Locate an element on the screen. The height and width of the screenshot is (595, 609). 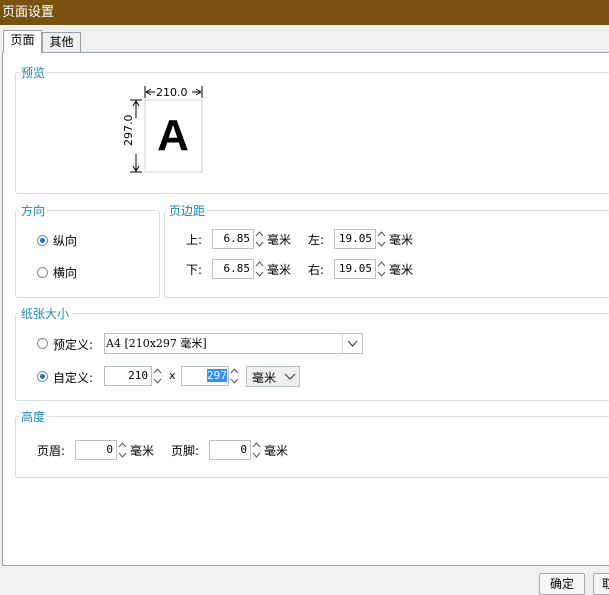
preview-group-label: 预览 is located at coordinates (33, 72).